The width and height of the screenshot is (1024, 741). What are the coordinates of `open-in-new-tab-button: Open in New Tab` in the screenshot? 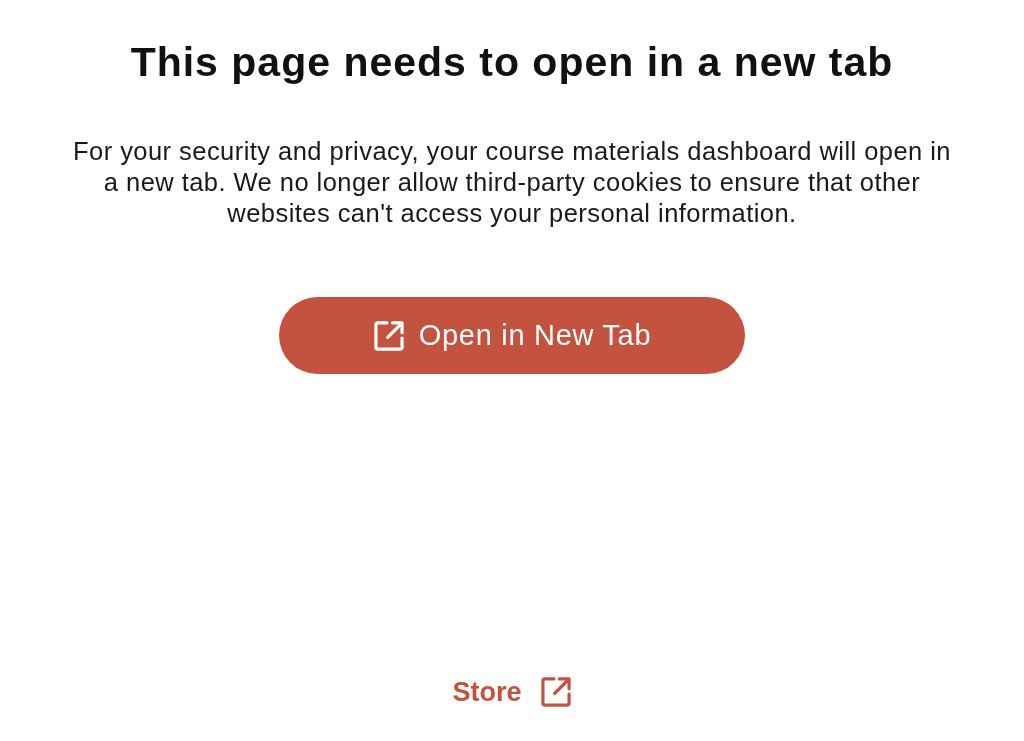 It's located at (512, 335).